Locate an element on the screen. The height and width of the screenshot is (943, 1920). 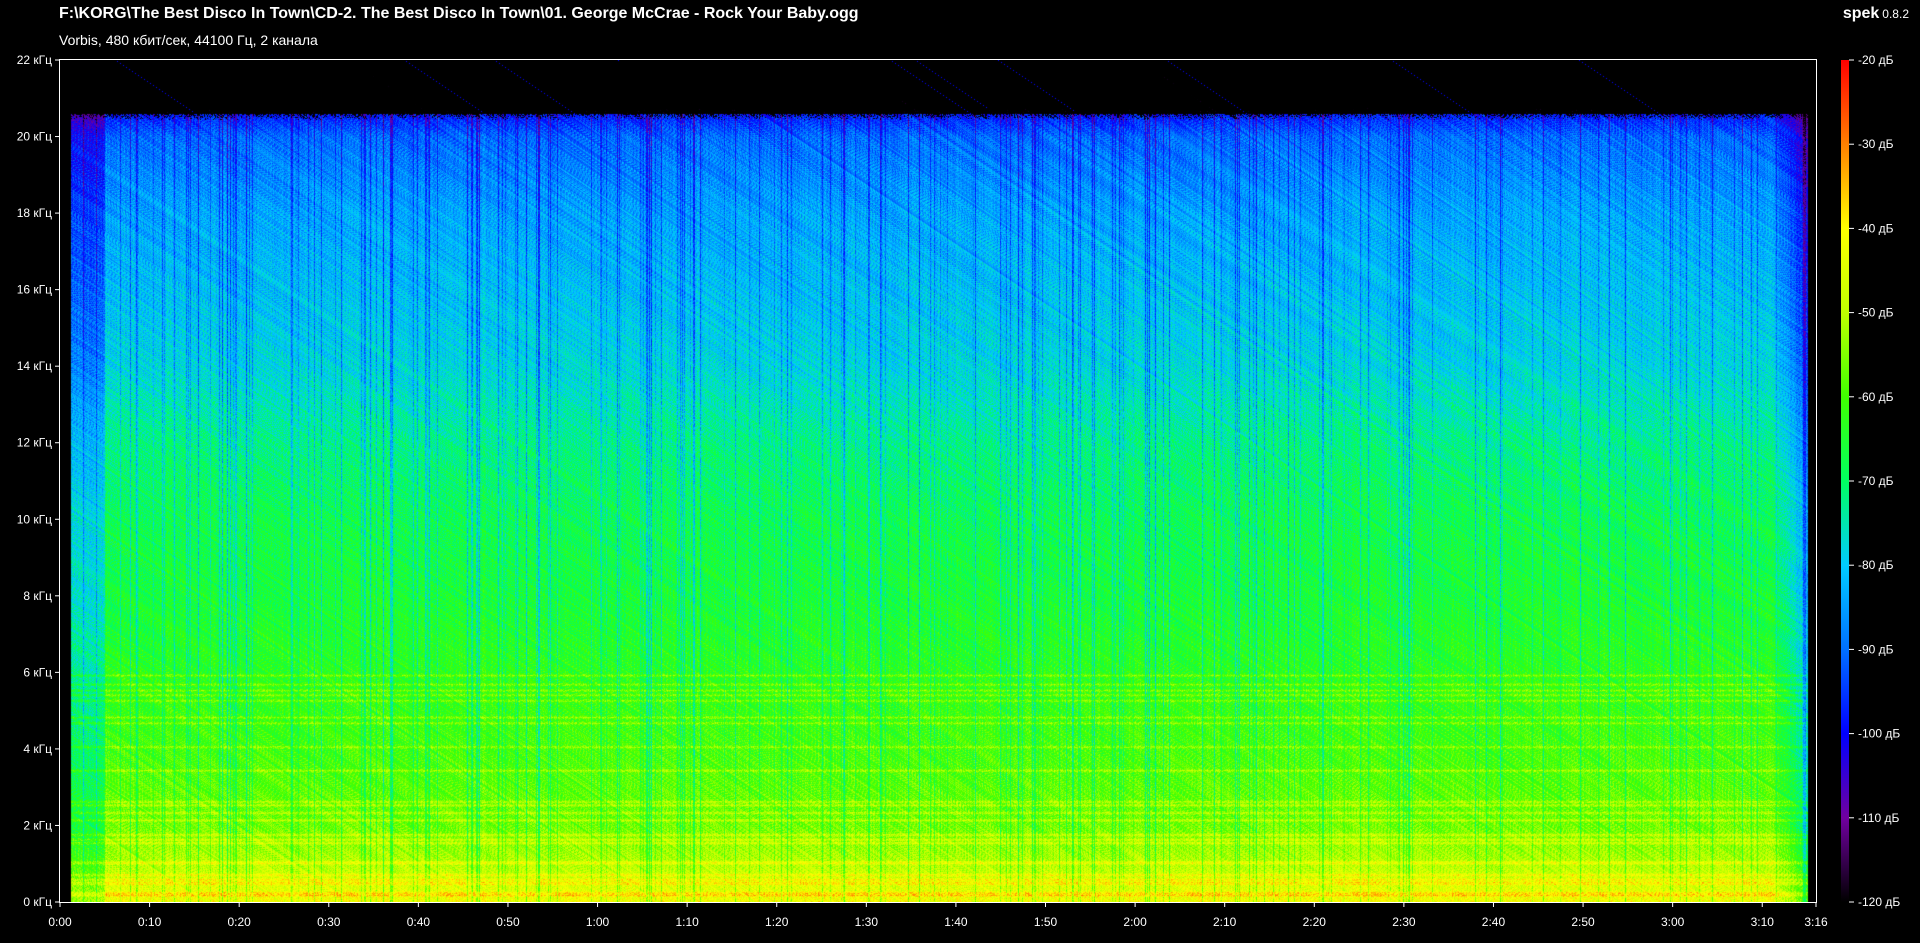
y-tick-label: 6 кГц is located at coordinates (37, 672).